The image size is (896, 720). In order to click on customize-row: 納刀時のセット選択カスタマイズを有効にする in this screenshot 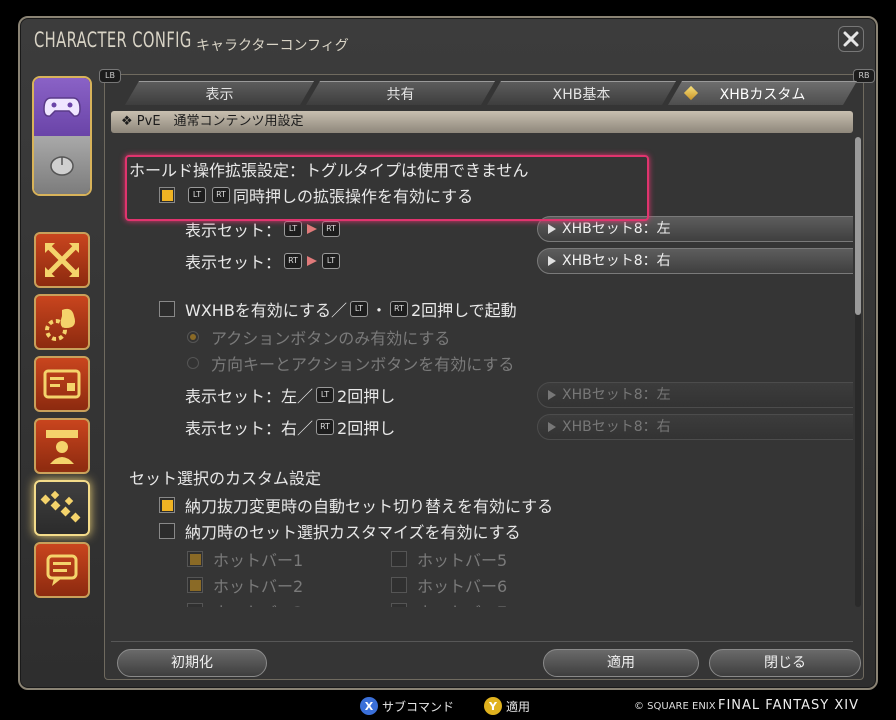, I will do `click(340, 531)`.